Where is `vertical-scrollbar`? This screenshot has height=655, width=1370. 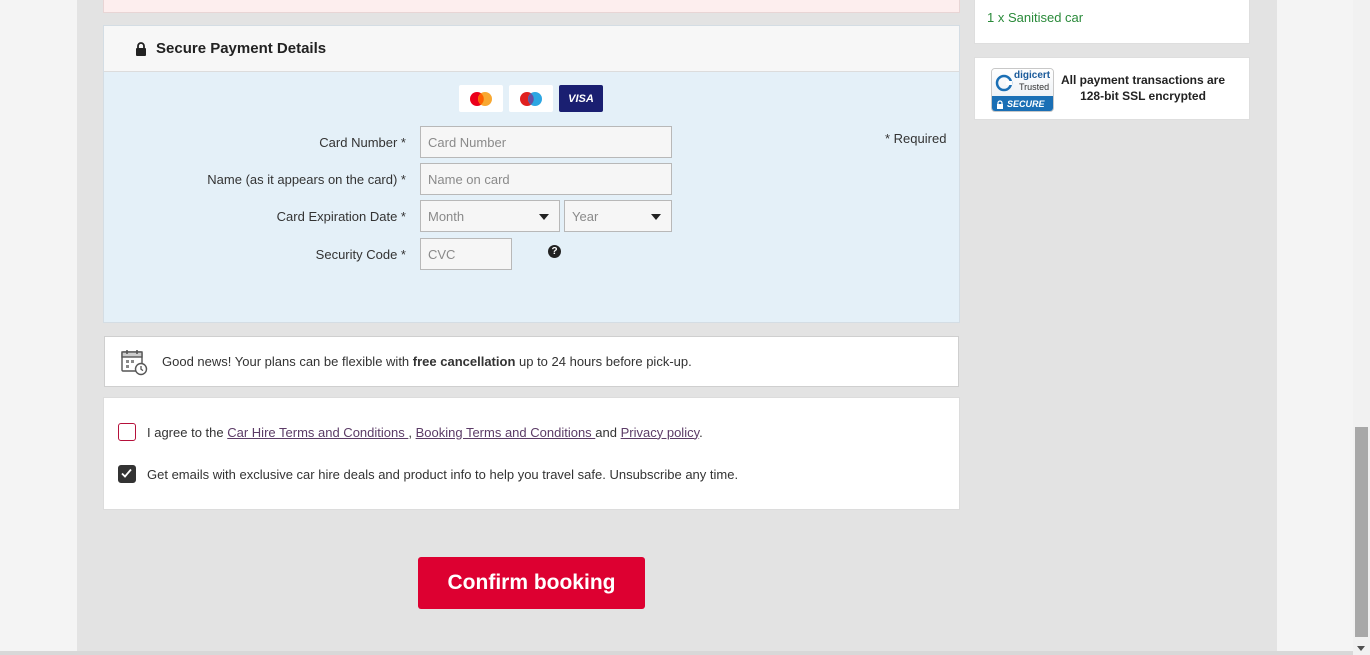 vertical-scrollbar is located at coordinates (1361, 327).